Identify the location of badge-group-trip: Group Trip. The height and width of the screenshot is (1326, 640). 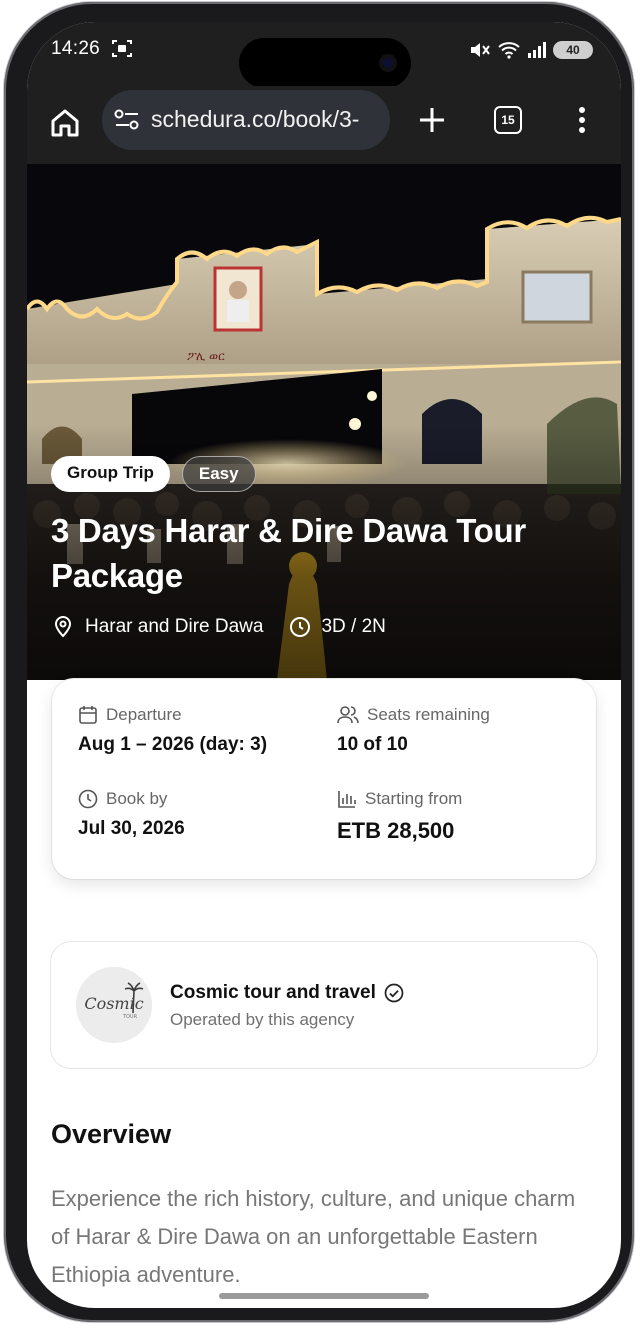
(110, 474).